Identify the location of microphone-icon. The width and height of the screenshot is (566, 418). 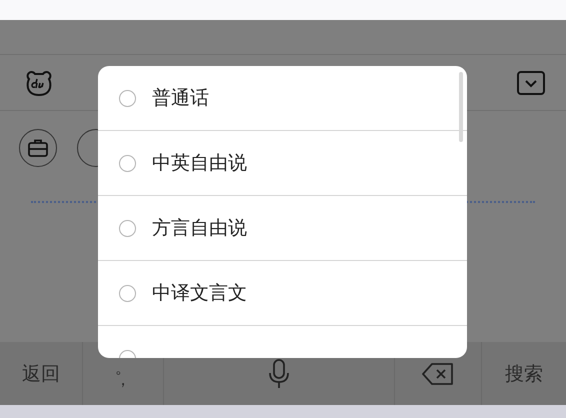
(279, 373).